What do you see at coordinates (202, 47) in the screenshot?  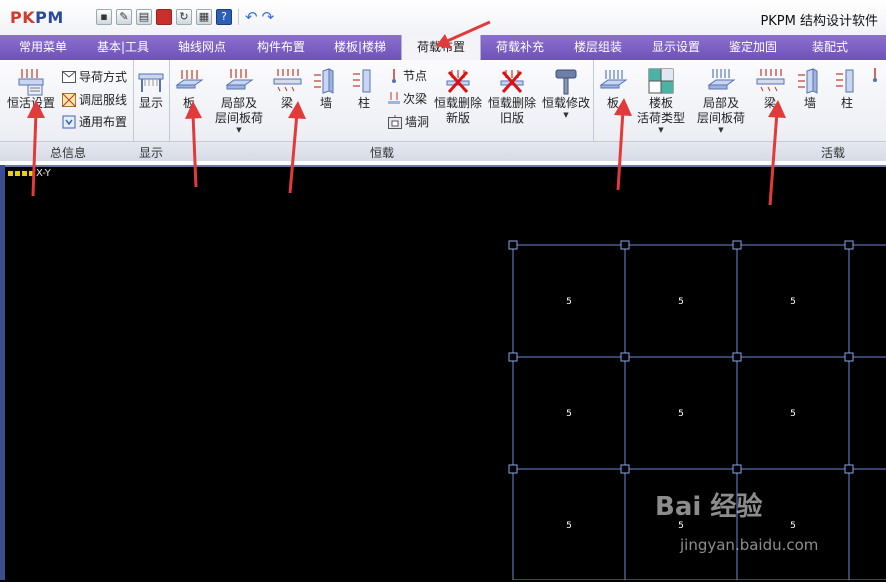 I see `tab-axis-grid: 轴线网点` at bounding box center [202, 47].